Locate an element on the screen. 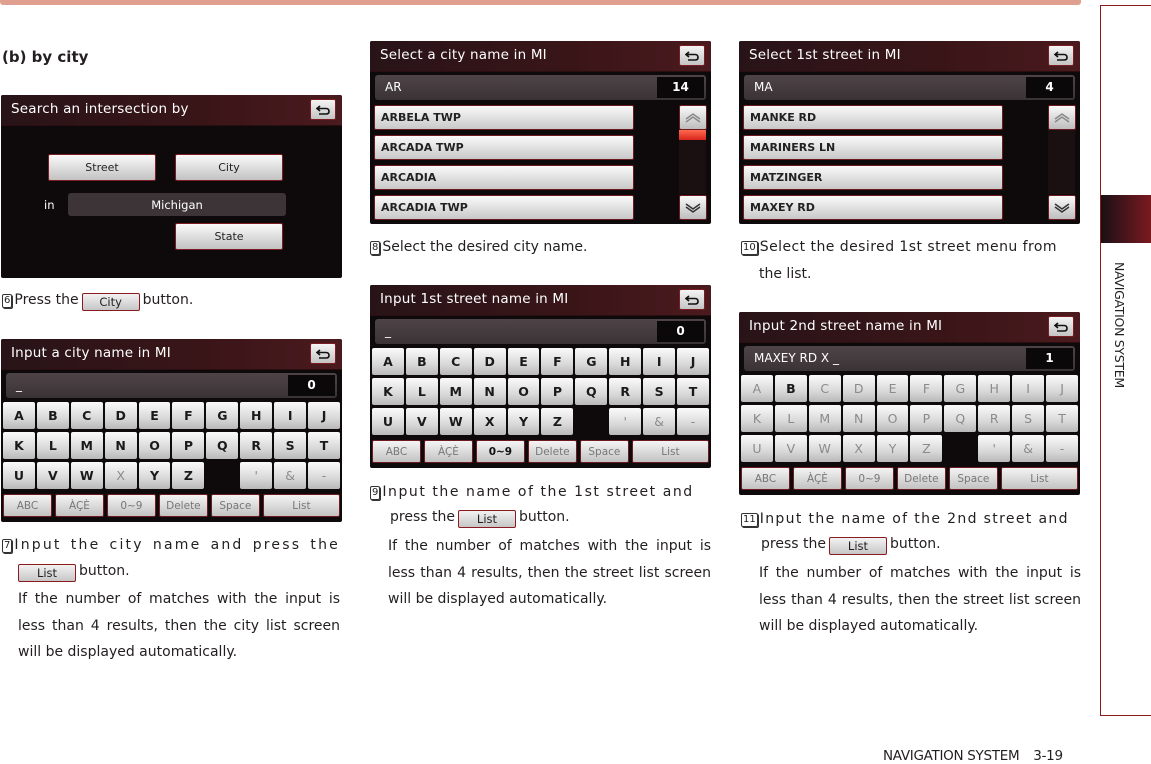  list-item: MANKE RD is located at coordinates (873, 117).